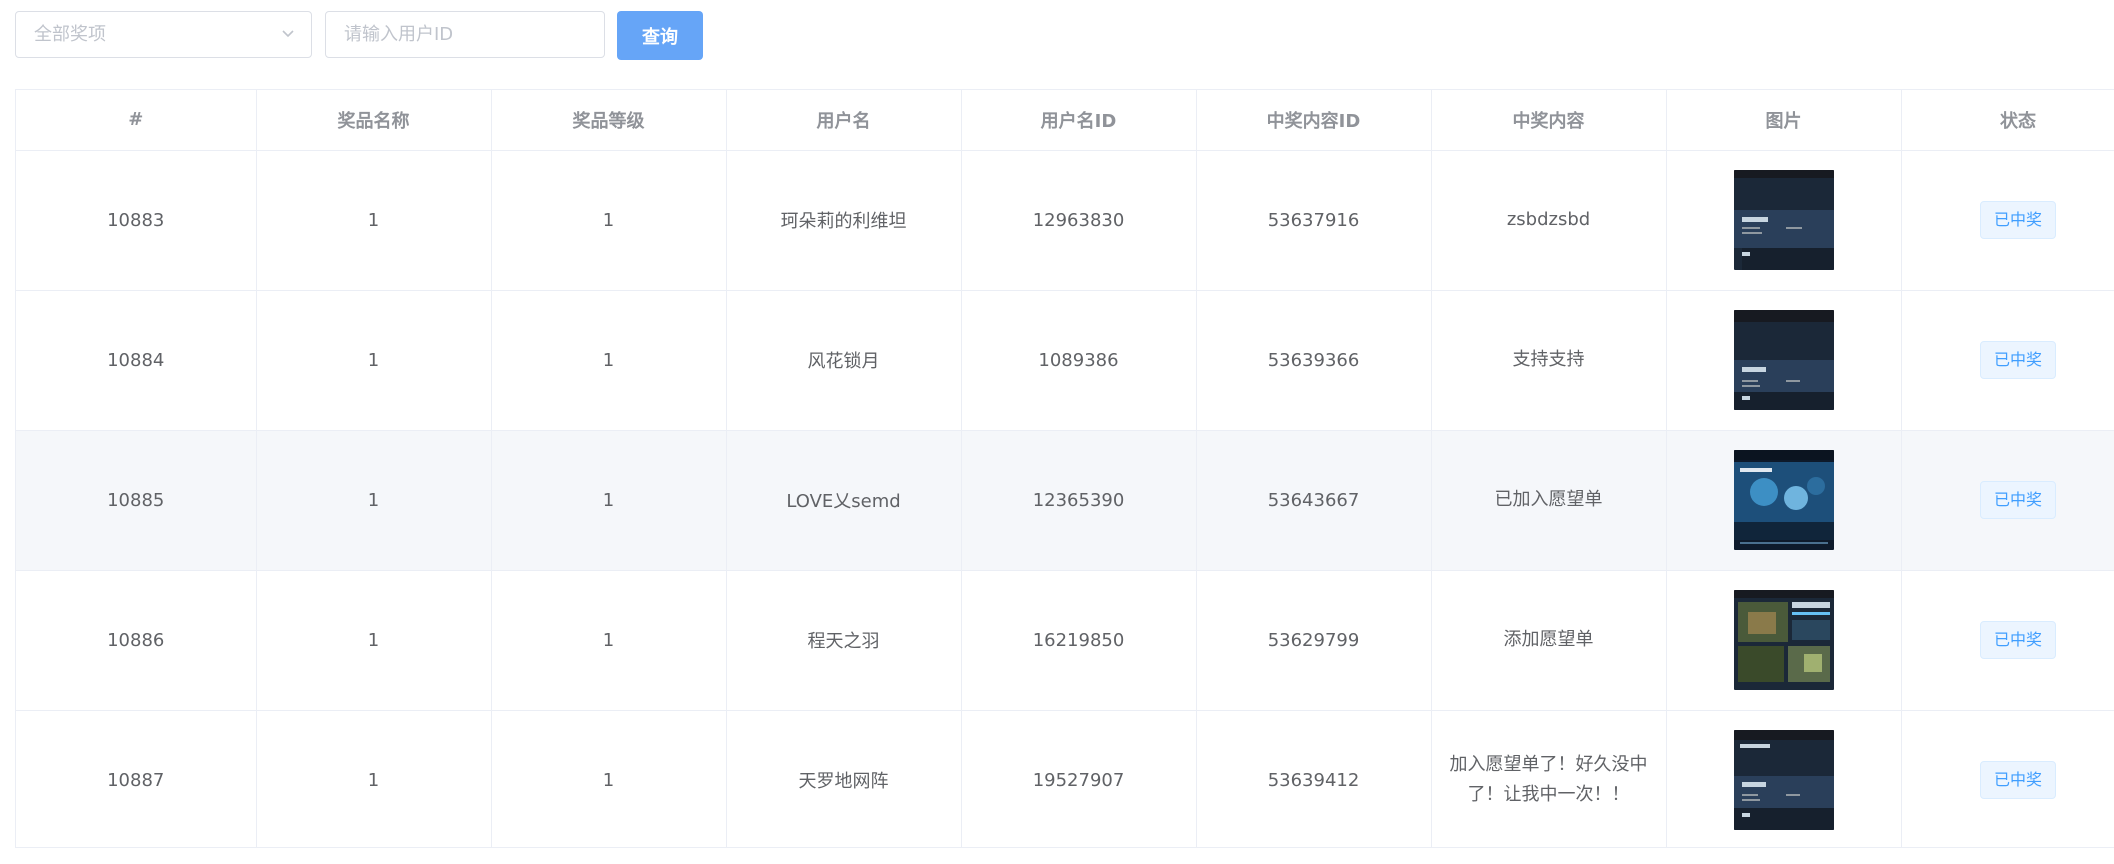 This screenshot has width=2114, height=864. Describe the element at coordinates (609, 120) in the screenshot. I see `column-header-prize-level: 奖品等级` at that location.